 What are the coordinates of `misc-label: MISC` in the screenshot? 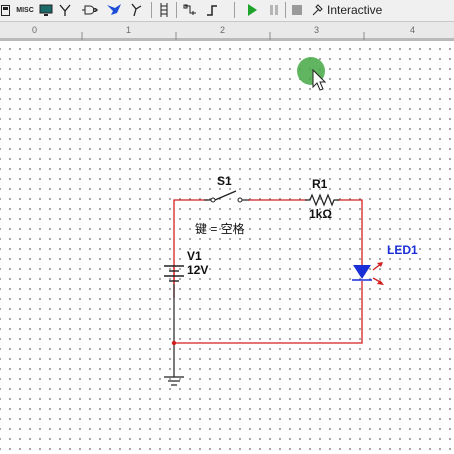 It's located at (25, 10).